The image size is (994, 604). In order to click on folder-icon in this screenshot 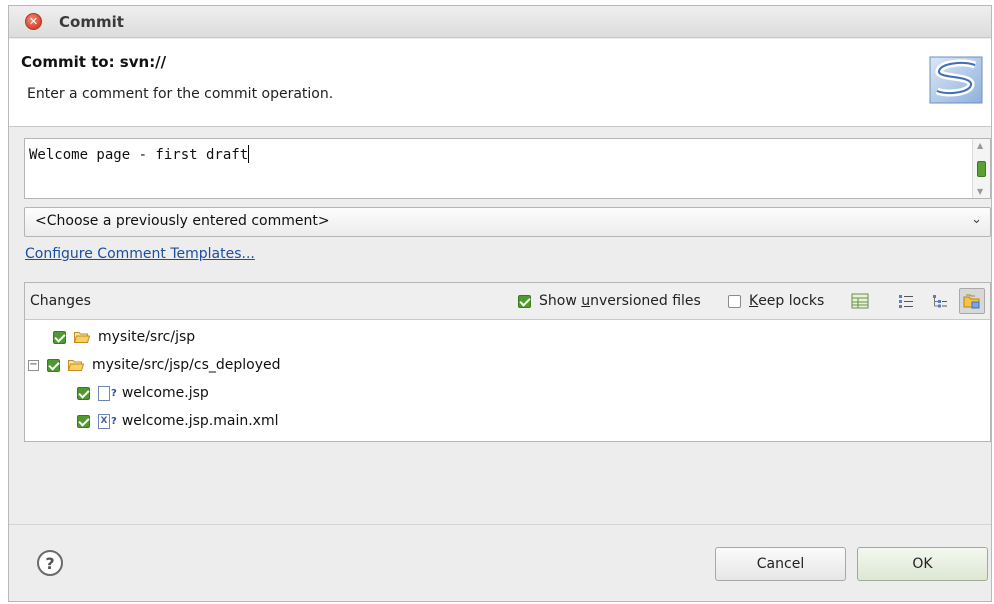, I will do `click(971, 301)`.